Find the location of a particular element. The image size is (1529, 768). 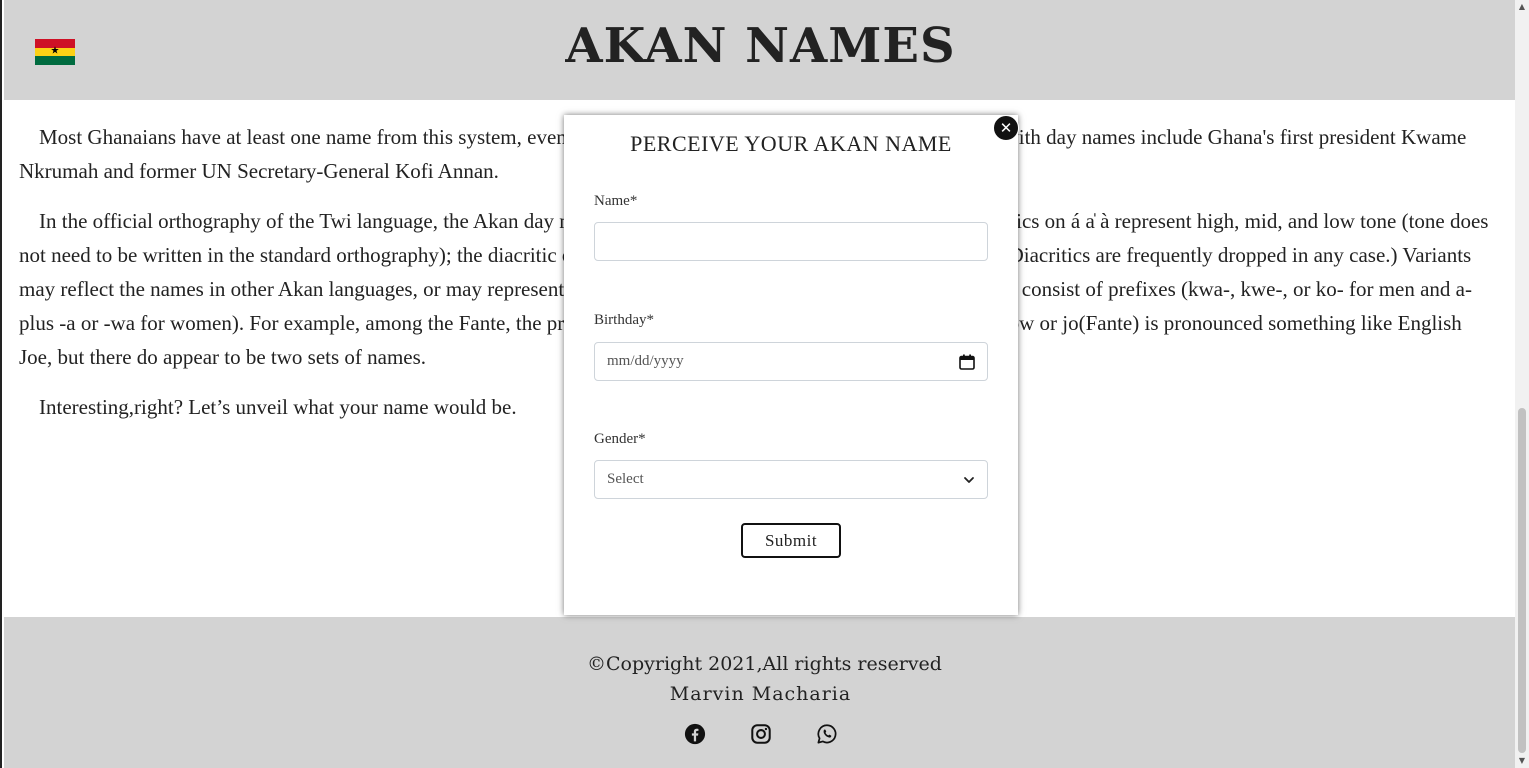

vertical-scrollbar: ▲ ▼ is located at coordinates (1522, 384).